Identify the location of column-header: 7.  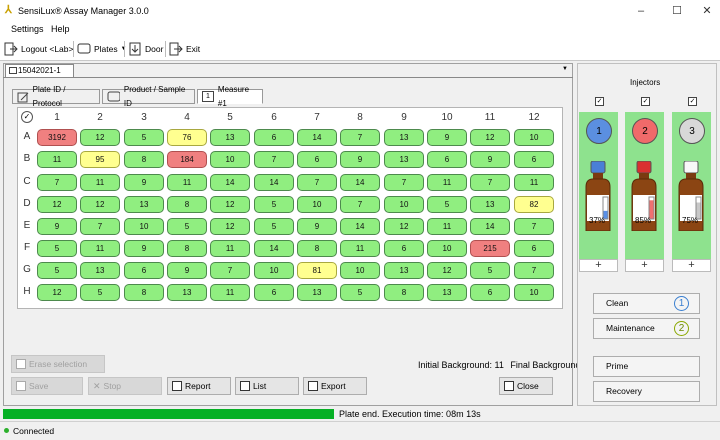
(317, 117).